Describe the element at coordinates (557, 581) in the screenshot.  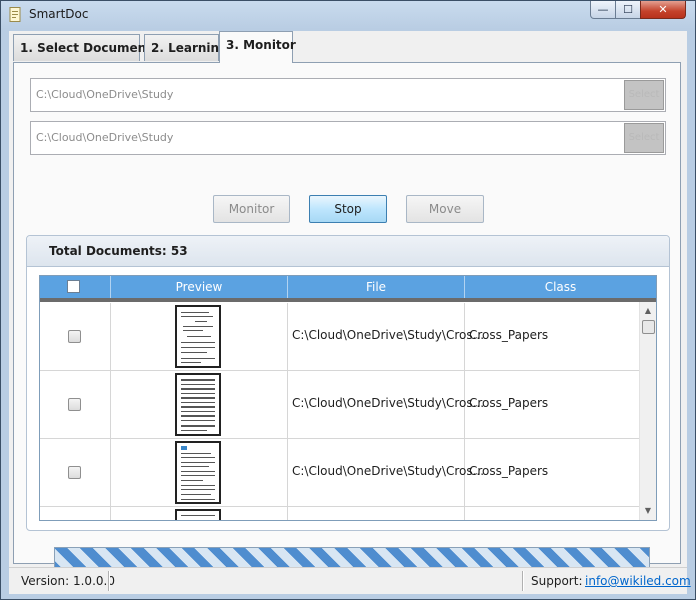
I see `support-label: Support:` at that location.